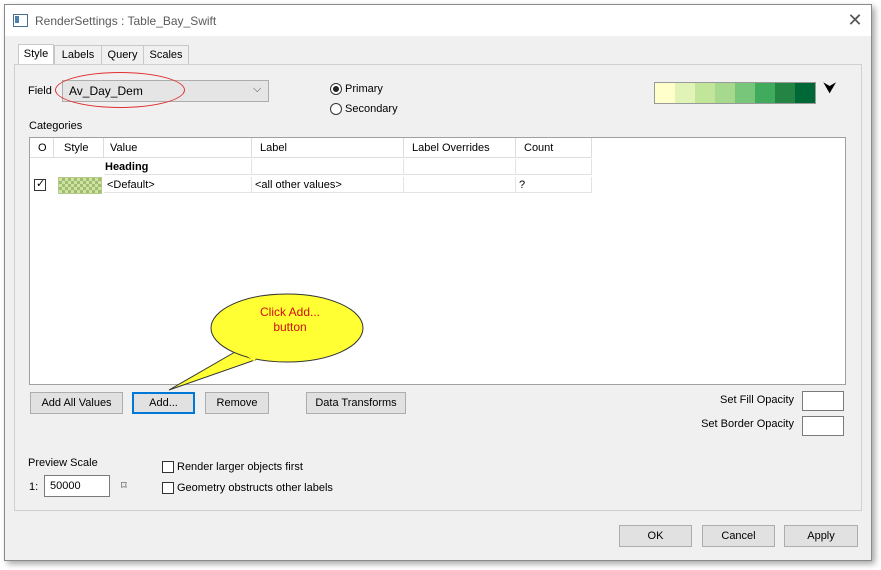 Image resolution: width=881 pixels, height=570 pixels. I want to click on heading-row-overrides, so click(460, 167).